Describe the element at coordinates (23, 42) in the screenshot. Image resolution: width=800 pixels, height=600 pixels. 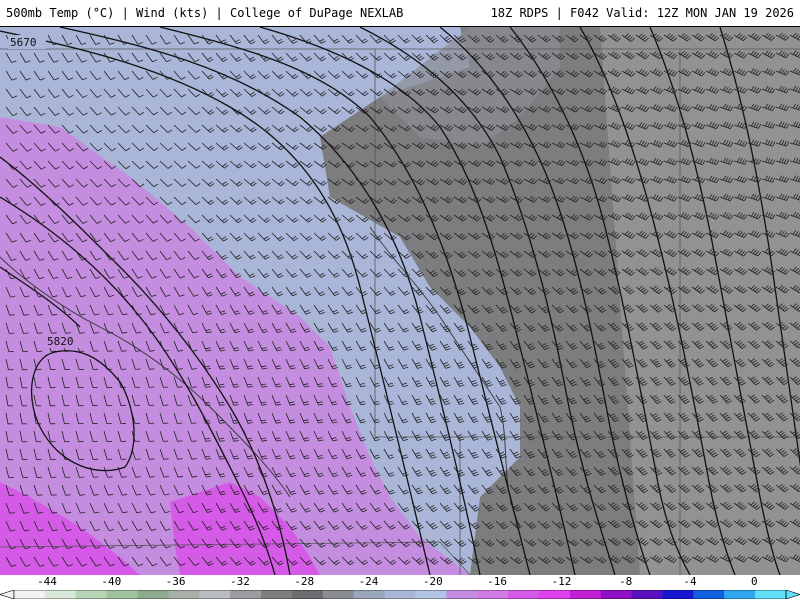
I see `contour-label-5670: 5670` at that location.